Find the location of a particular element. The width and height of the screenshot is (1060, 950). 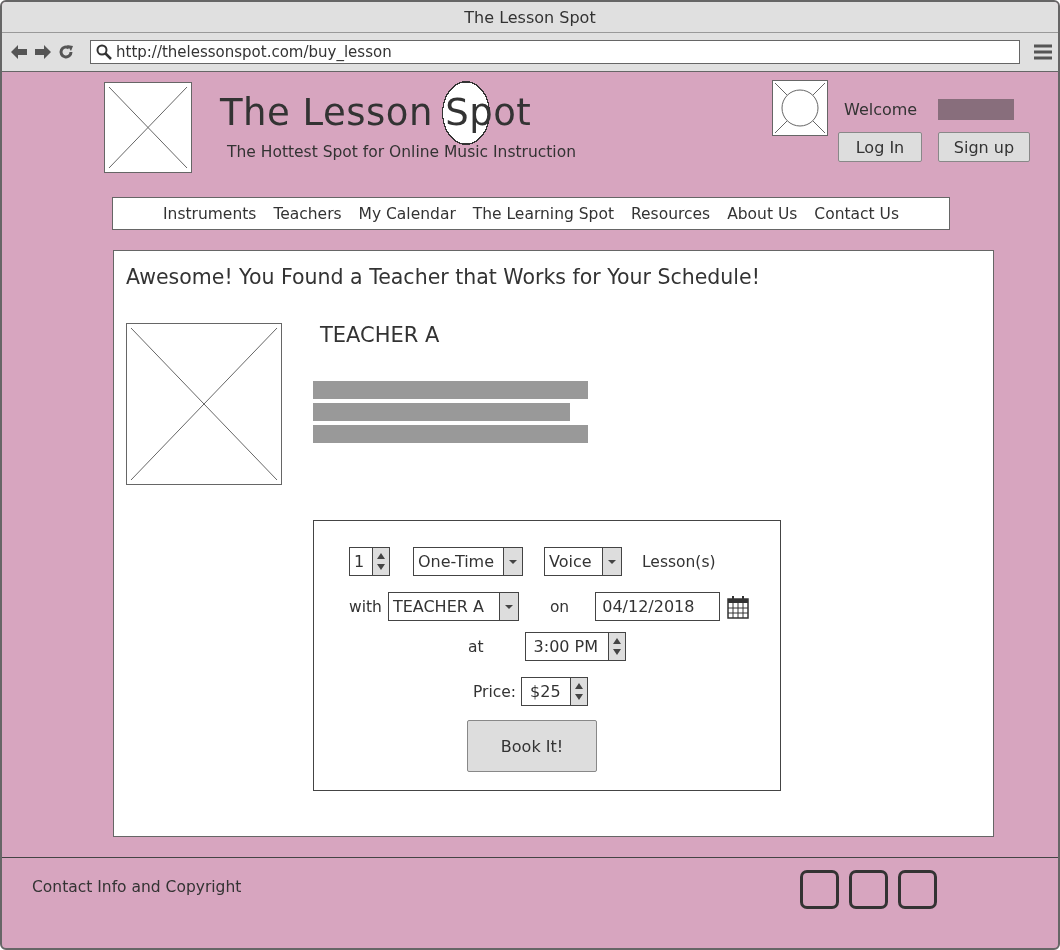

nav-link: Resources is located at coordinates (670, 213).